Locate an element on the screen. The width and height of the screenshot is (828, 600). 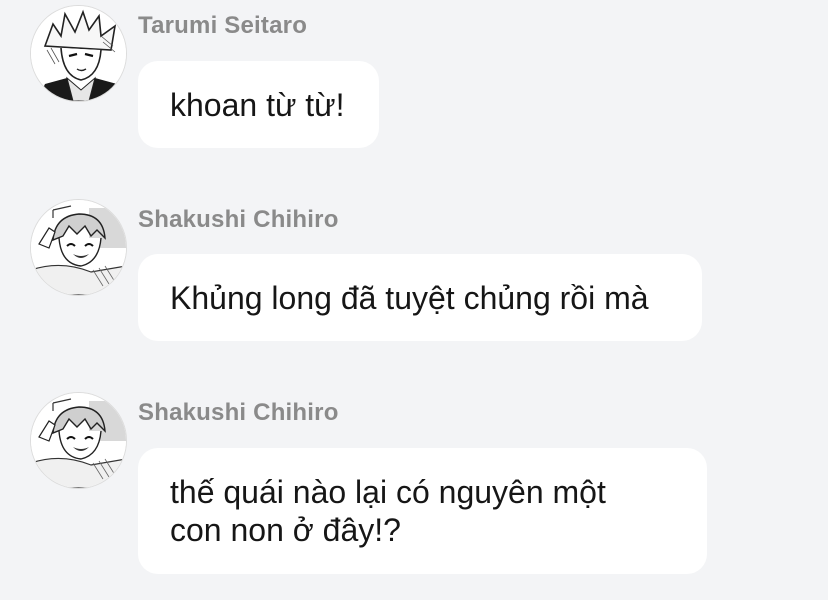
message-text: con non ở đây!? is located at coordinates (285, 530).